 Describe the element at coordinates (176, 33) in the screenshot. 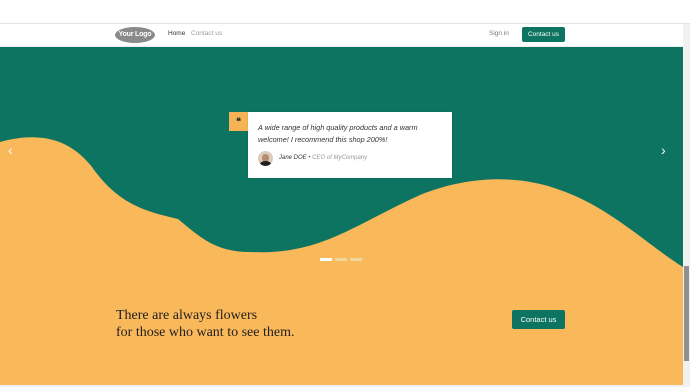

I see `nav-home-link: Home` at that location.